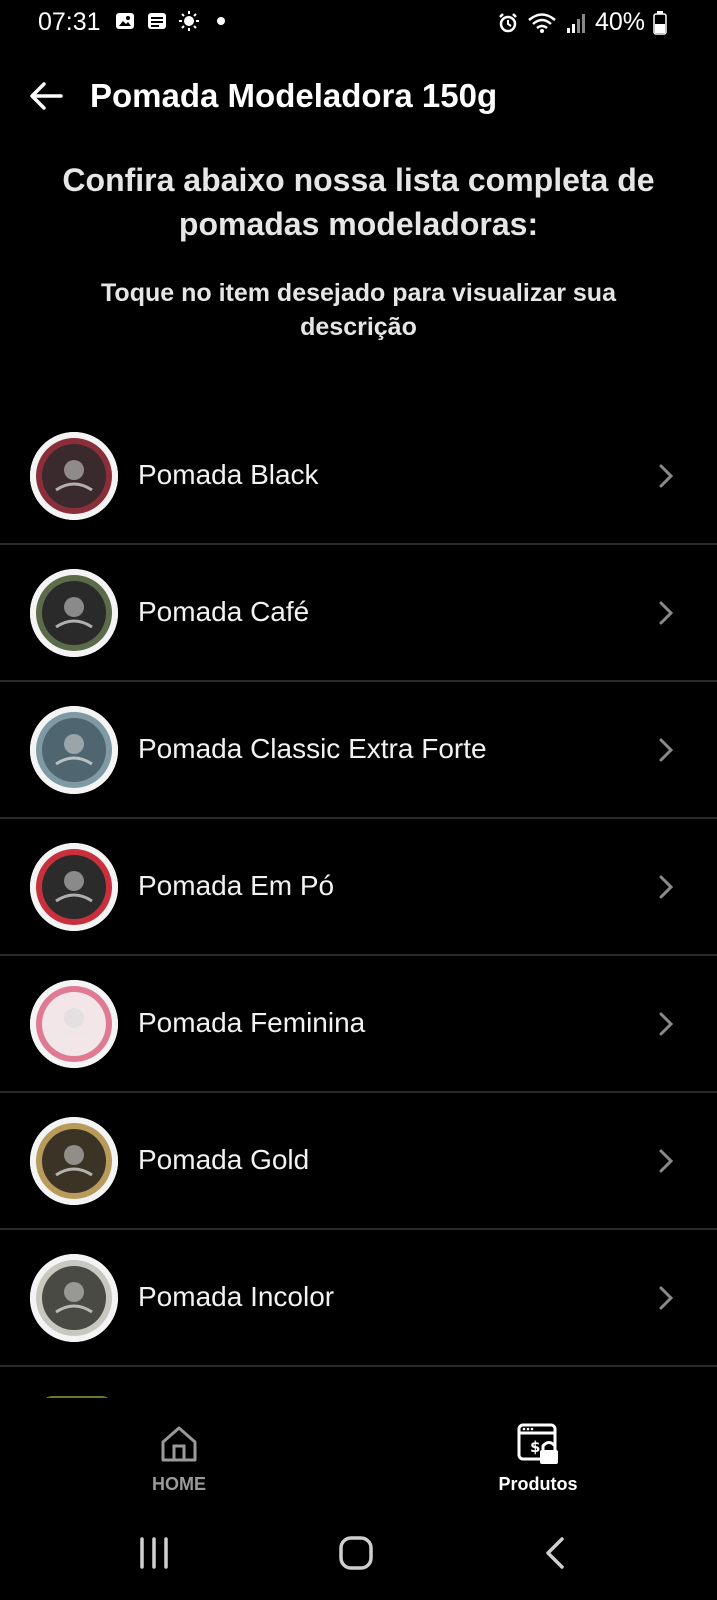 This screenshot has width=717, height=1600. Describe the element at coordinates (542, 22) in the screenshot. I see `wifi-icon` at that location.